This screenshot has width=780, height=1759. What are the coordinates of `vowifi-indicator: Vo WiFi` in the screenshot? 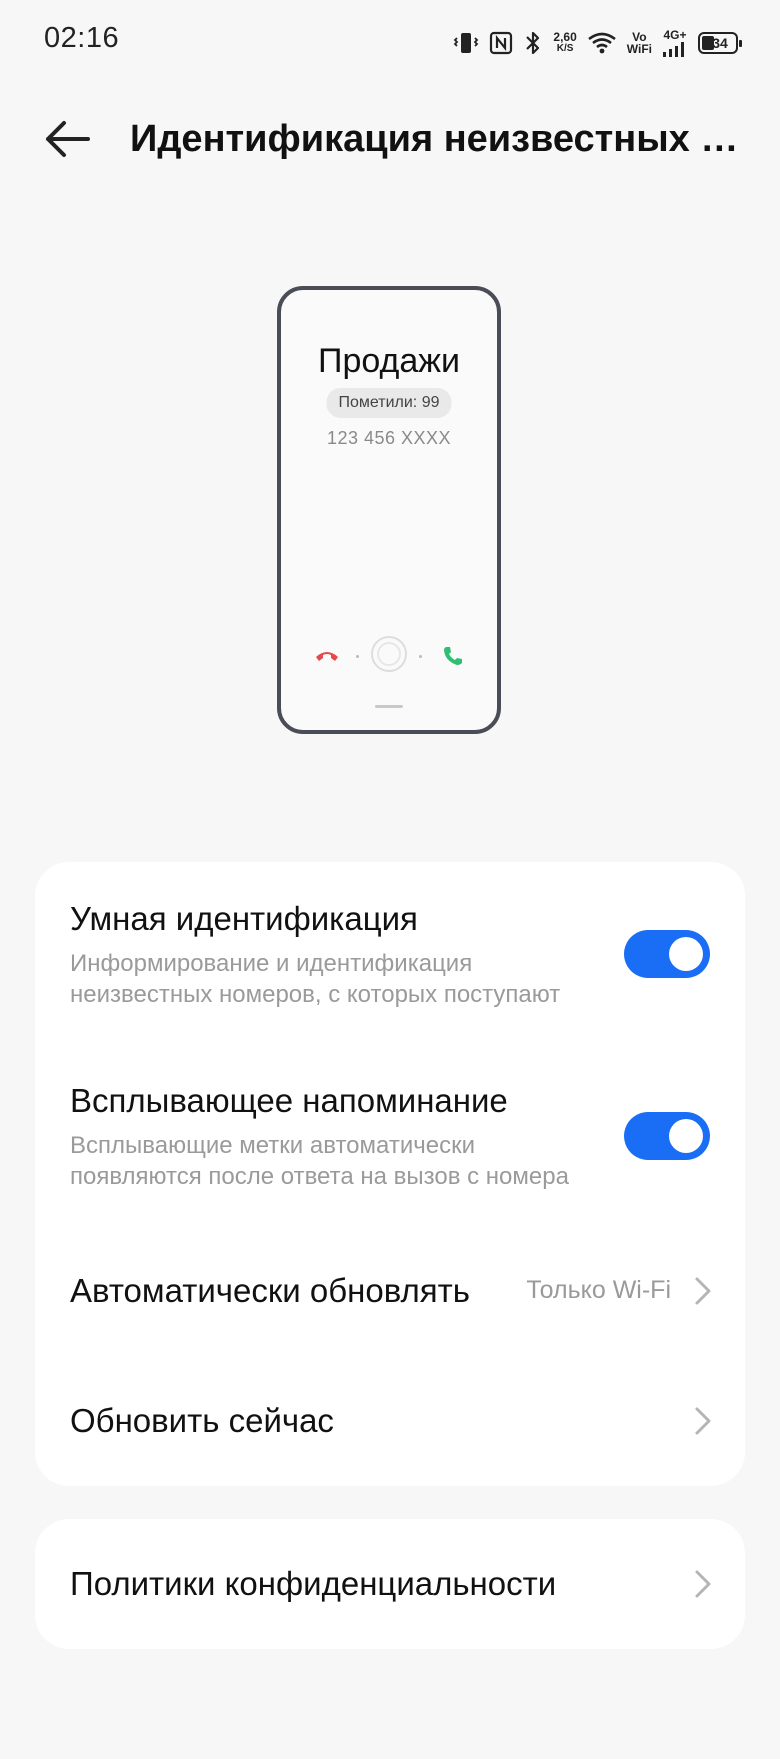 It's located at (639, 43).